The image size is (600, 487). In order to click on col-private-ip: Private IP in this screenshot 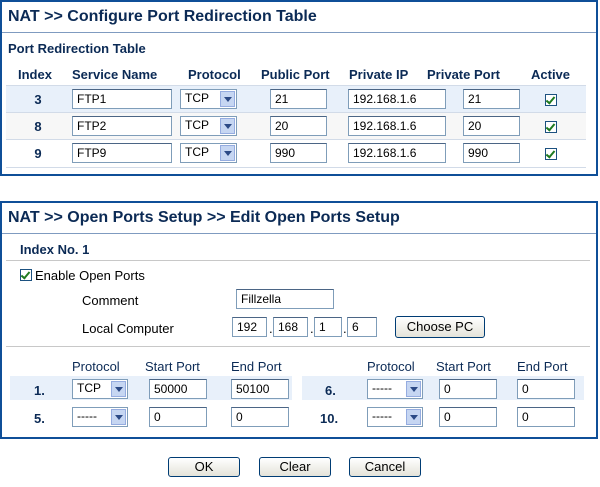, I will do `click(379, 74)`.